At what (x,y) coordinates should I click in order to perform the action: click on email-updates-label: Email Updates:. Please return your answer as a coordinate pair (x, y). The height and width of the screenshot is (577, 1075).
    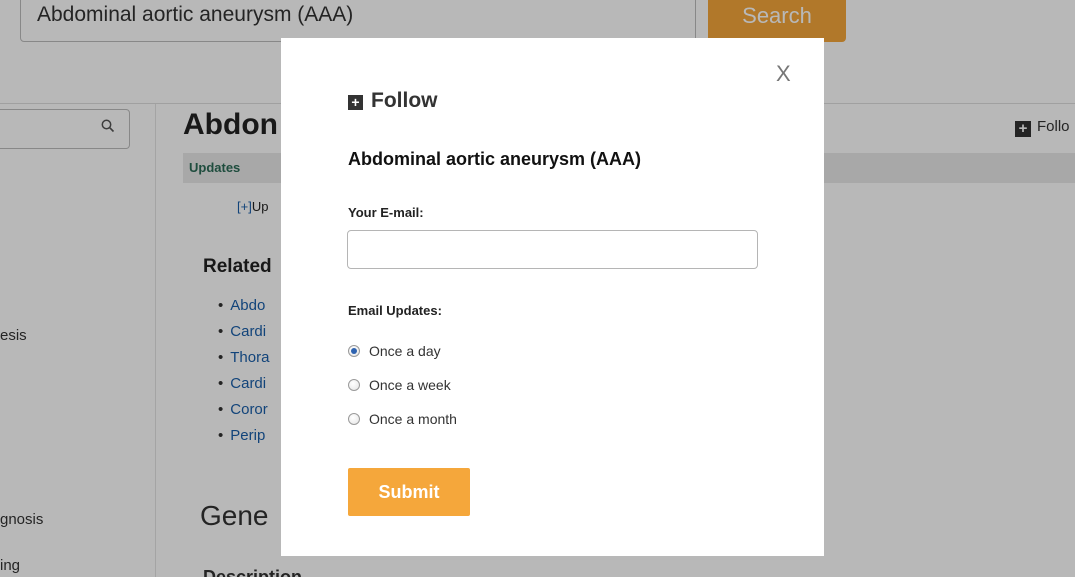
    Looking at the image, I should click on (395, 310).